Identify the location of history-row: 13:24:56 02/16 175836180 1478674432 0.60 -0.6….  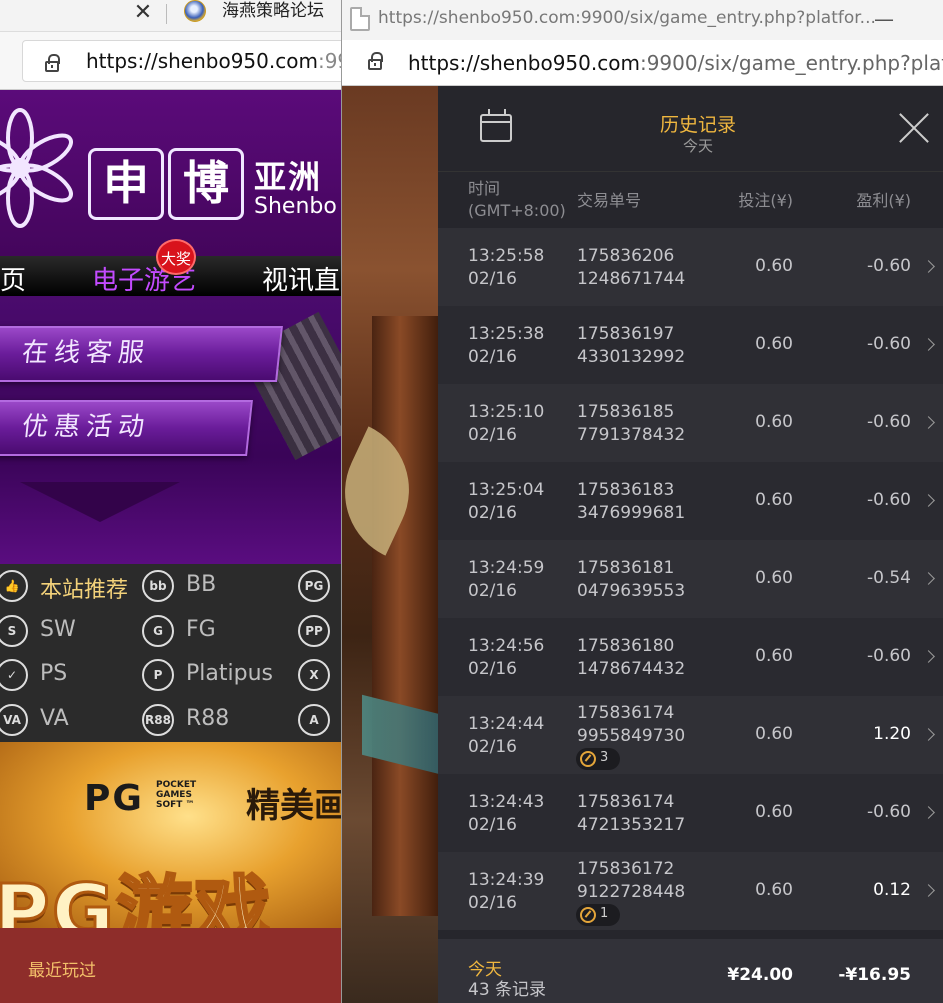
(690, 657).